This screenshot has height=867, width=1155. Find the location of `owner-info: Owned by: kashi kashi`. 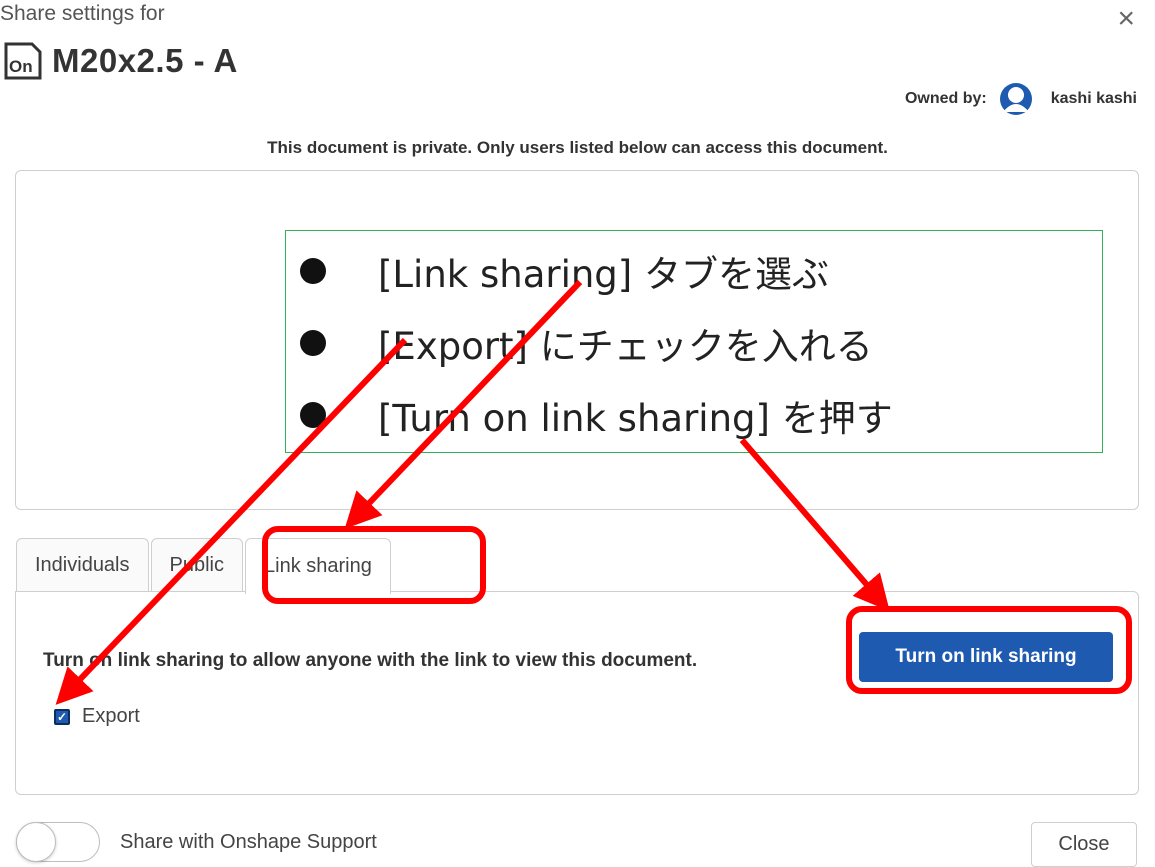

owner-info: Owned by: kashi kashi is located at coordinates (1021, 99).